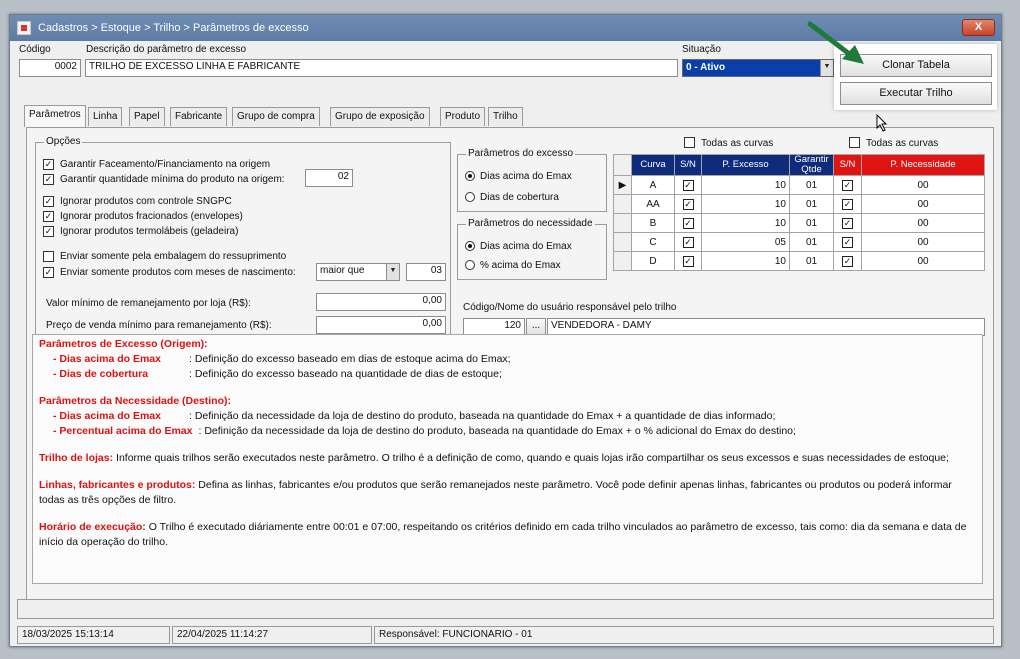 This screenshot has width=1020, height=659. I want to click on col-garantir: Garantir Qtde, so click(811, 165).